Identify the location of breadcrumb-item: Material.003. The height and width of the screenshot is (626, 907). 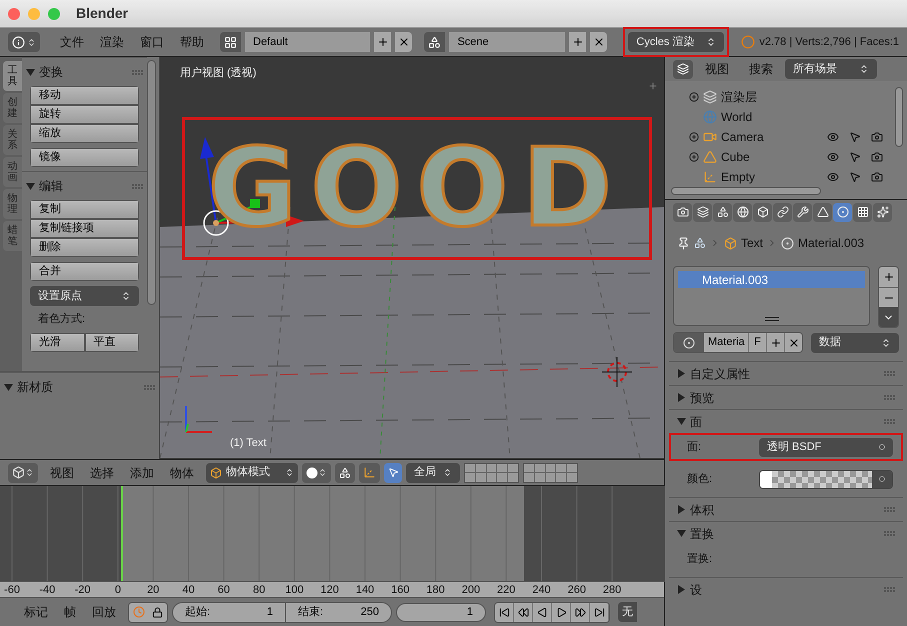
(831, 243).